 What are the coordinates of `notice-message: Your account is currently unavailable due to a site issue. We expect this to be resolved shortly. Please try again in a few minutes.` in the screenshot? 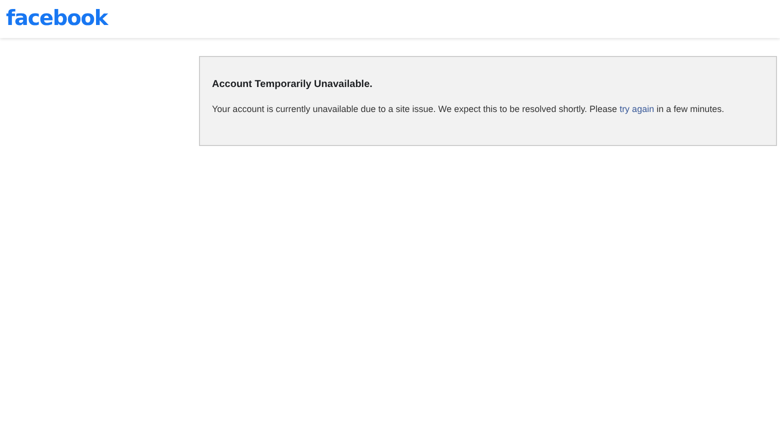 It's located at (469, 109).